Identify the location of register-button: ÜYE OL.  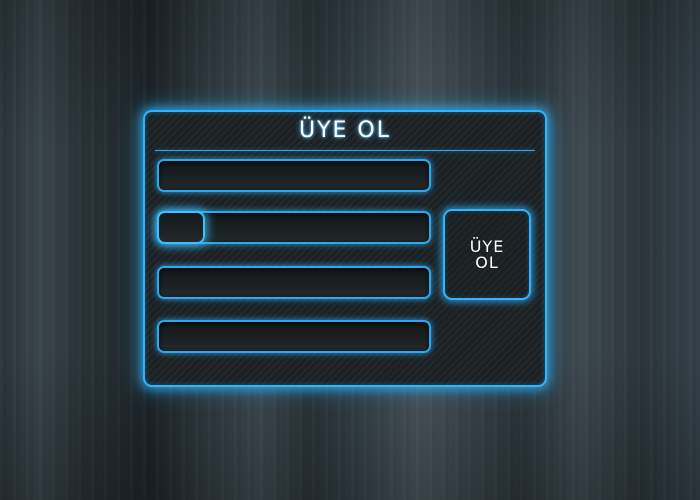
(487, 254).